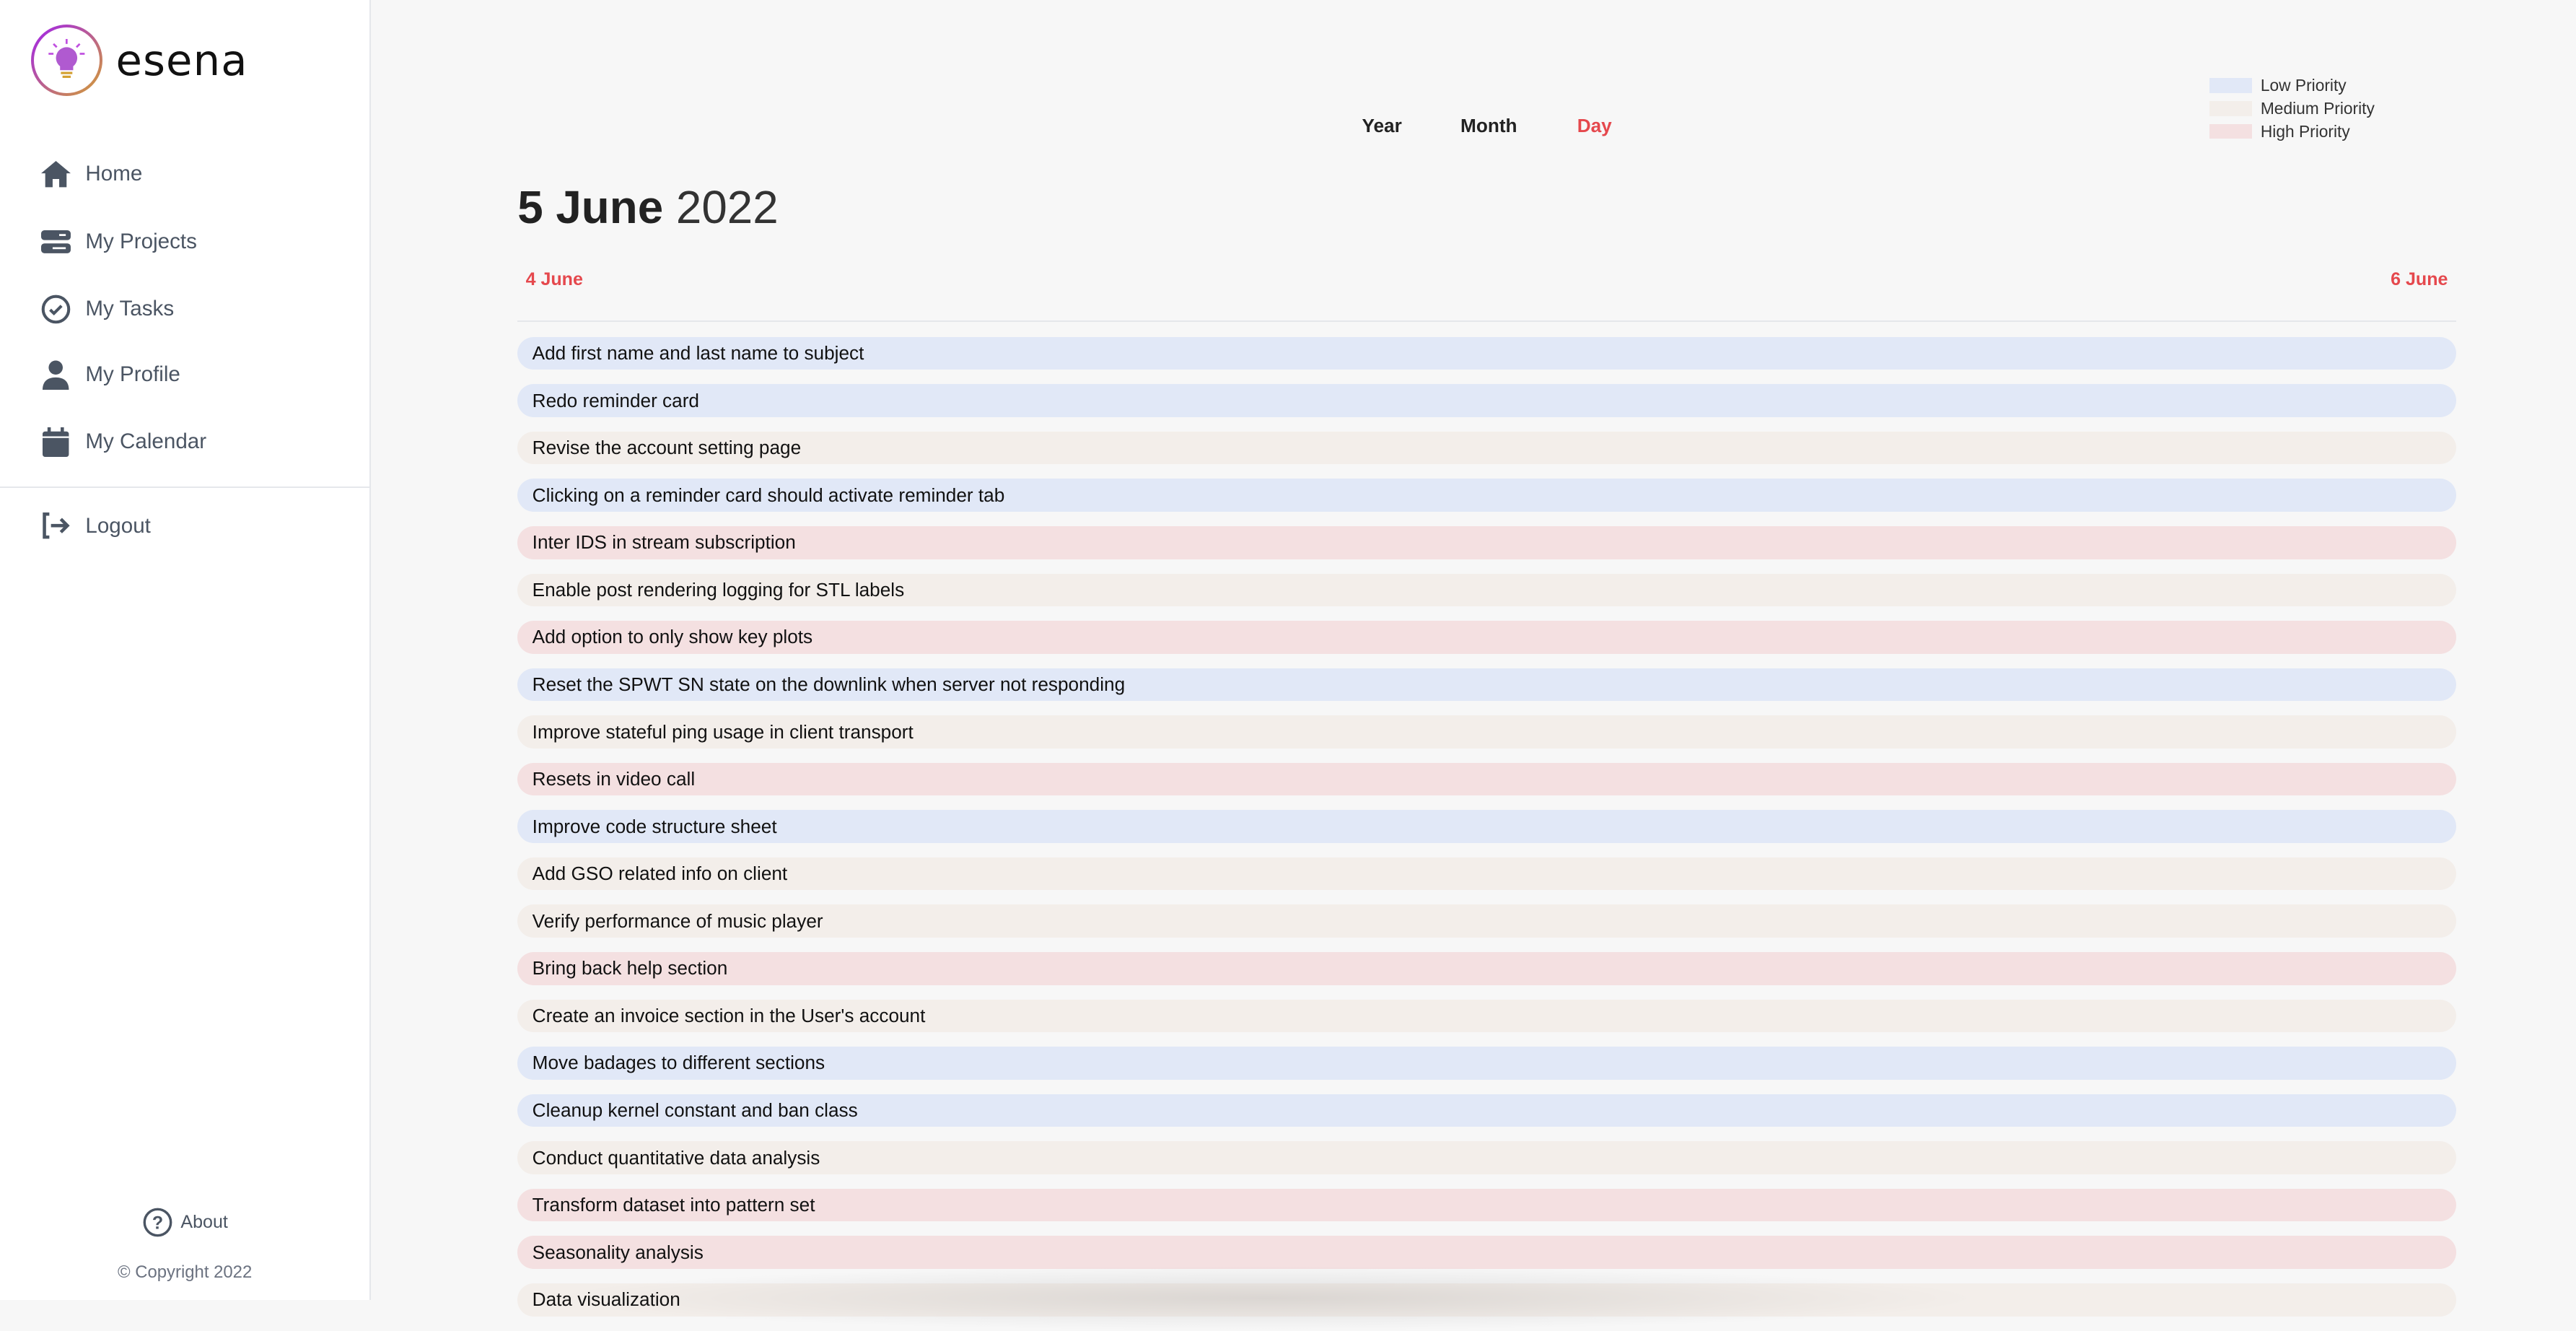 This screenshot has height=1331, width=2576. I want to click on logout-button: Logout, so click(184, 525).